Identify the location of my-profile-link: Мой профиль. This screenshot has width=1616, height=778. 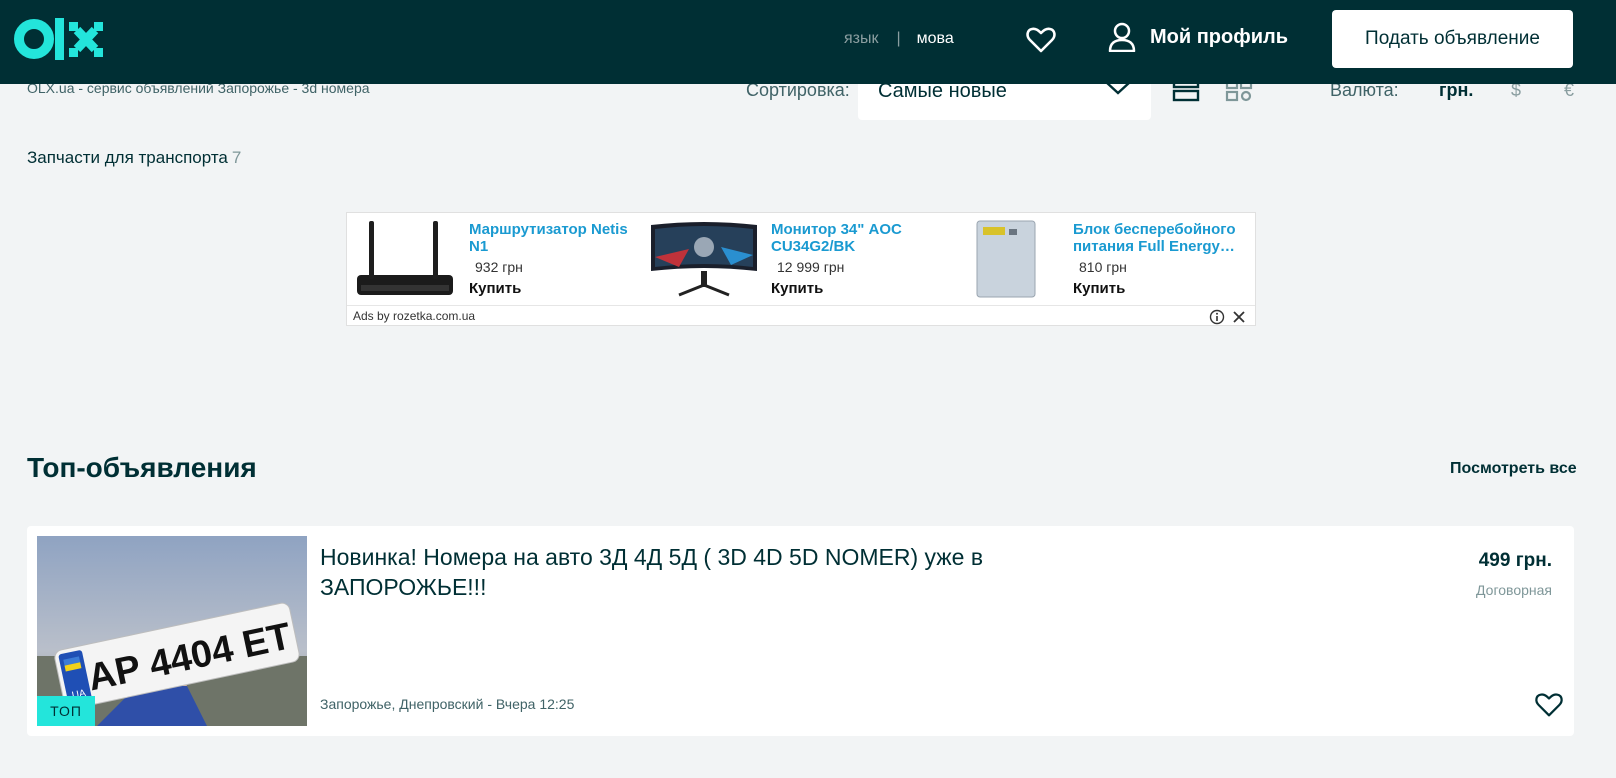
(1198, 37).